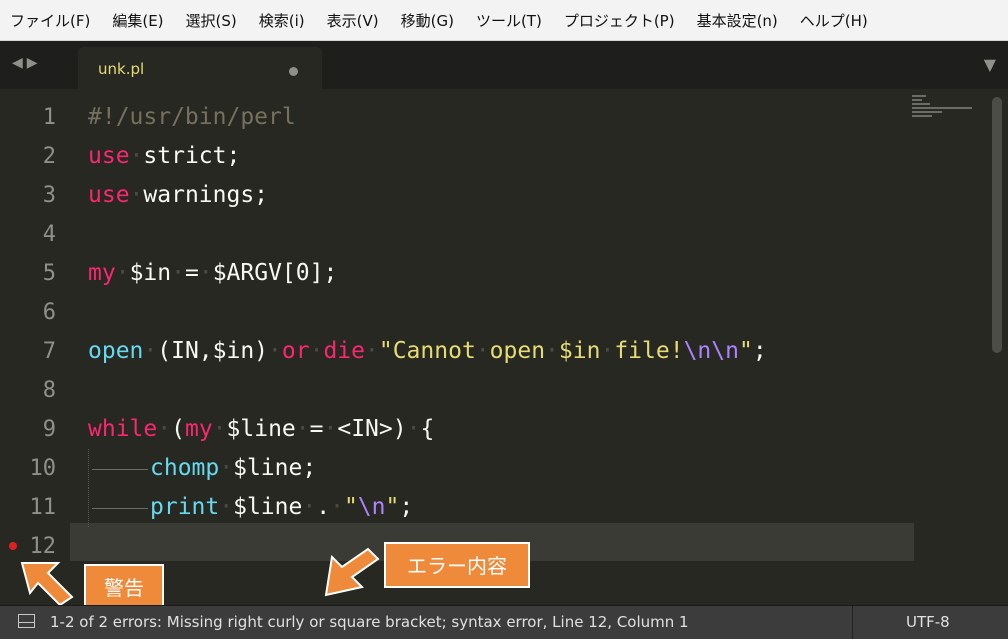 The image size is (1008, 639). I want to click on line-number: 9, so click(49, 429).